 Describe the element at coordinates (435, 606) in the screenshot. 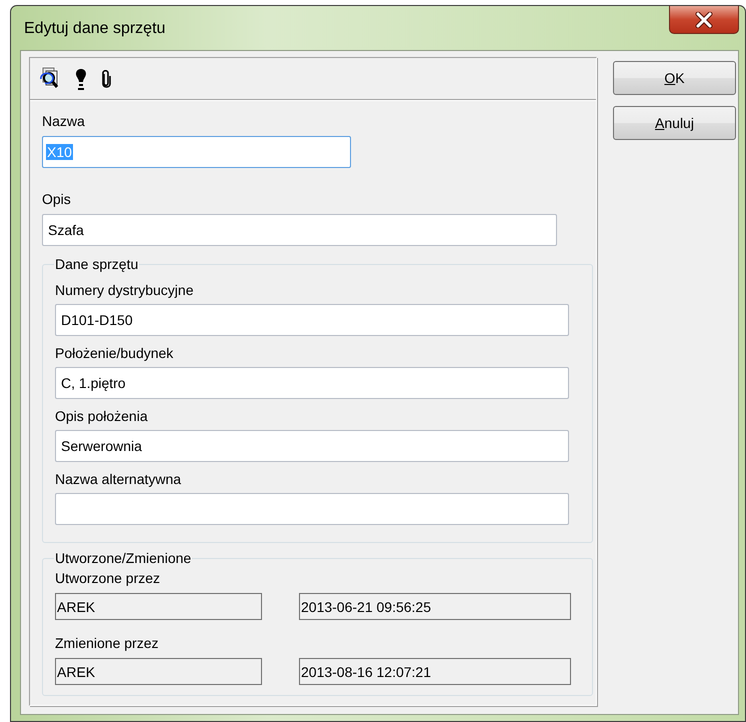

I see `readonly-field: 2013-06-21 09:56:25` at that location.